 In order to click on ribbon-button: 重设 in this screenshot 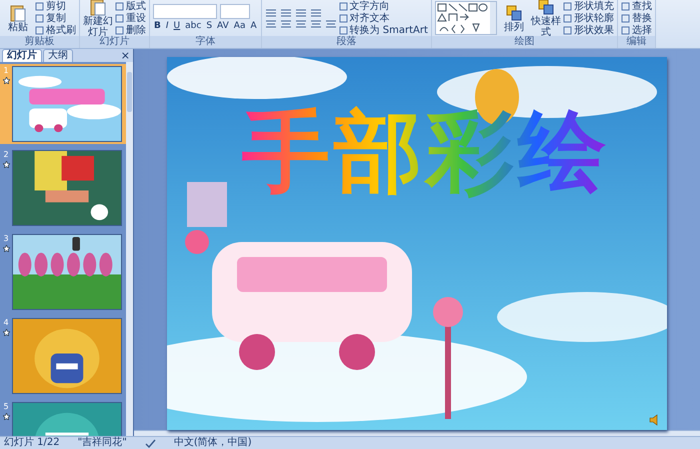, I will do `click(130, 18)`.